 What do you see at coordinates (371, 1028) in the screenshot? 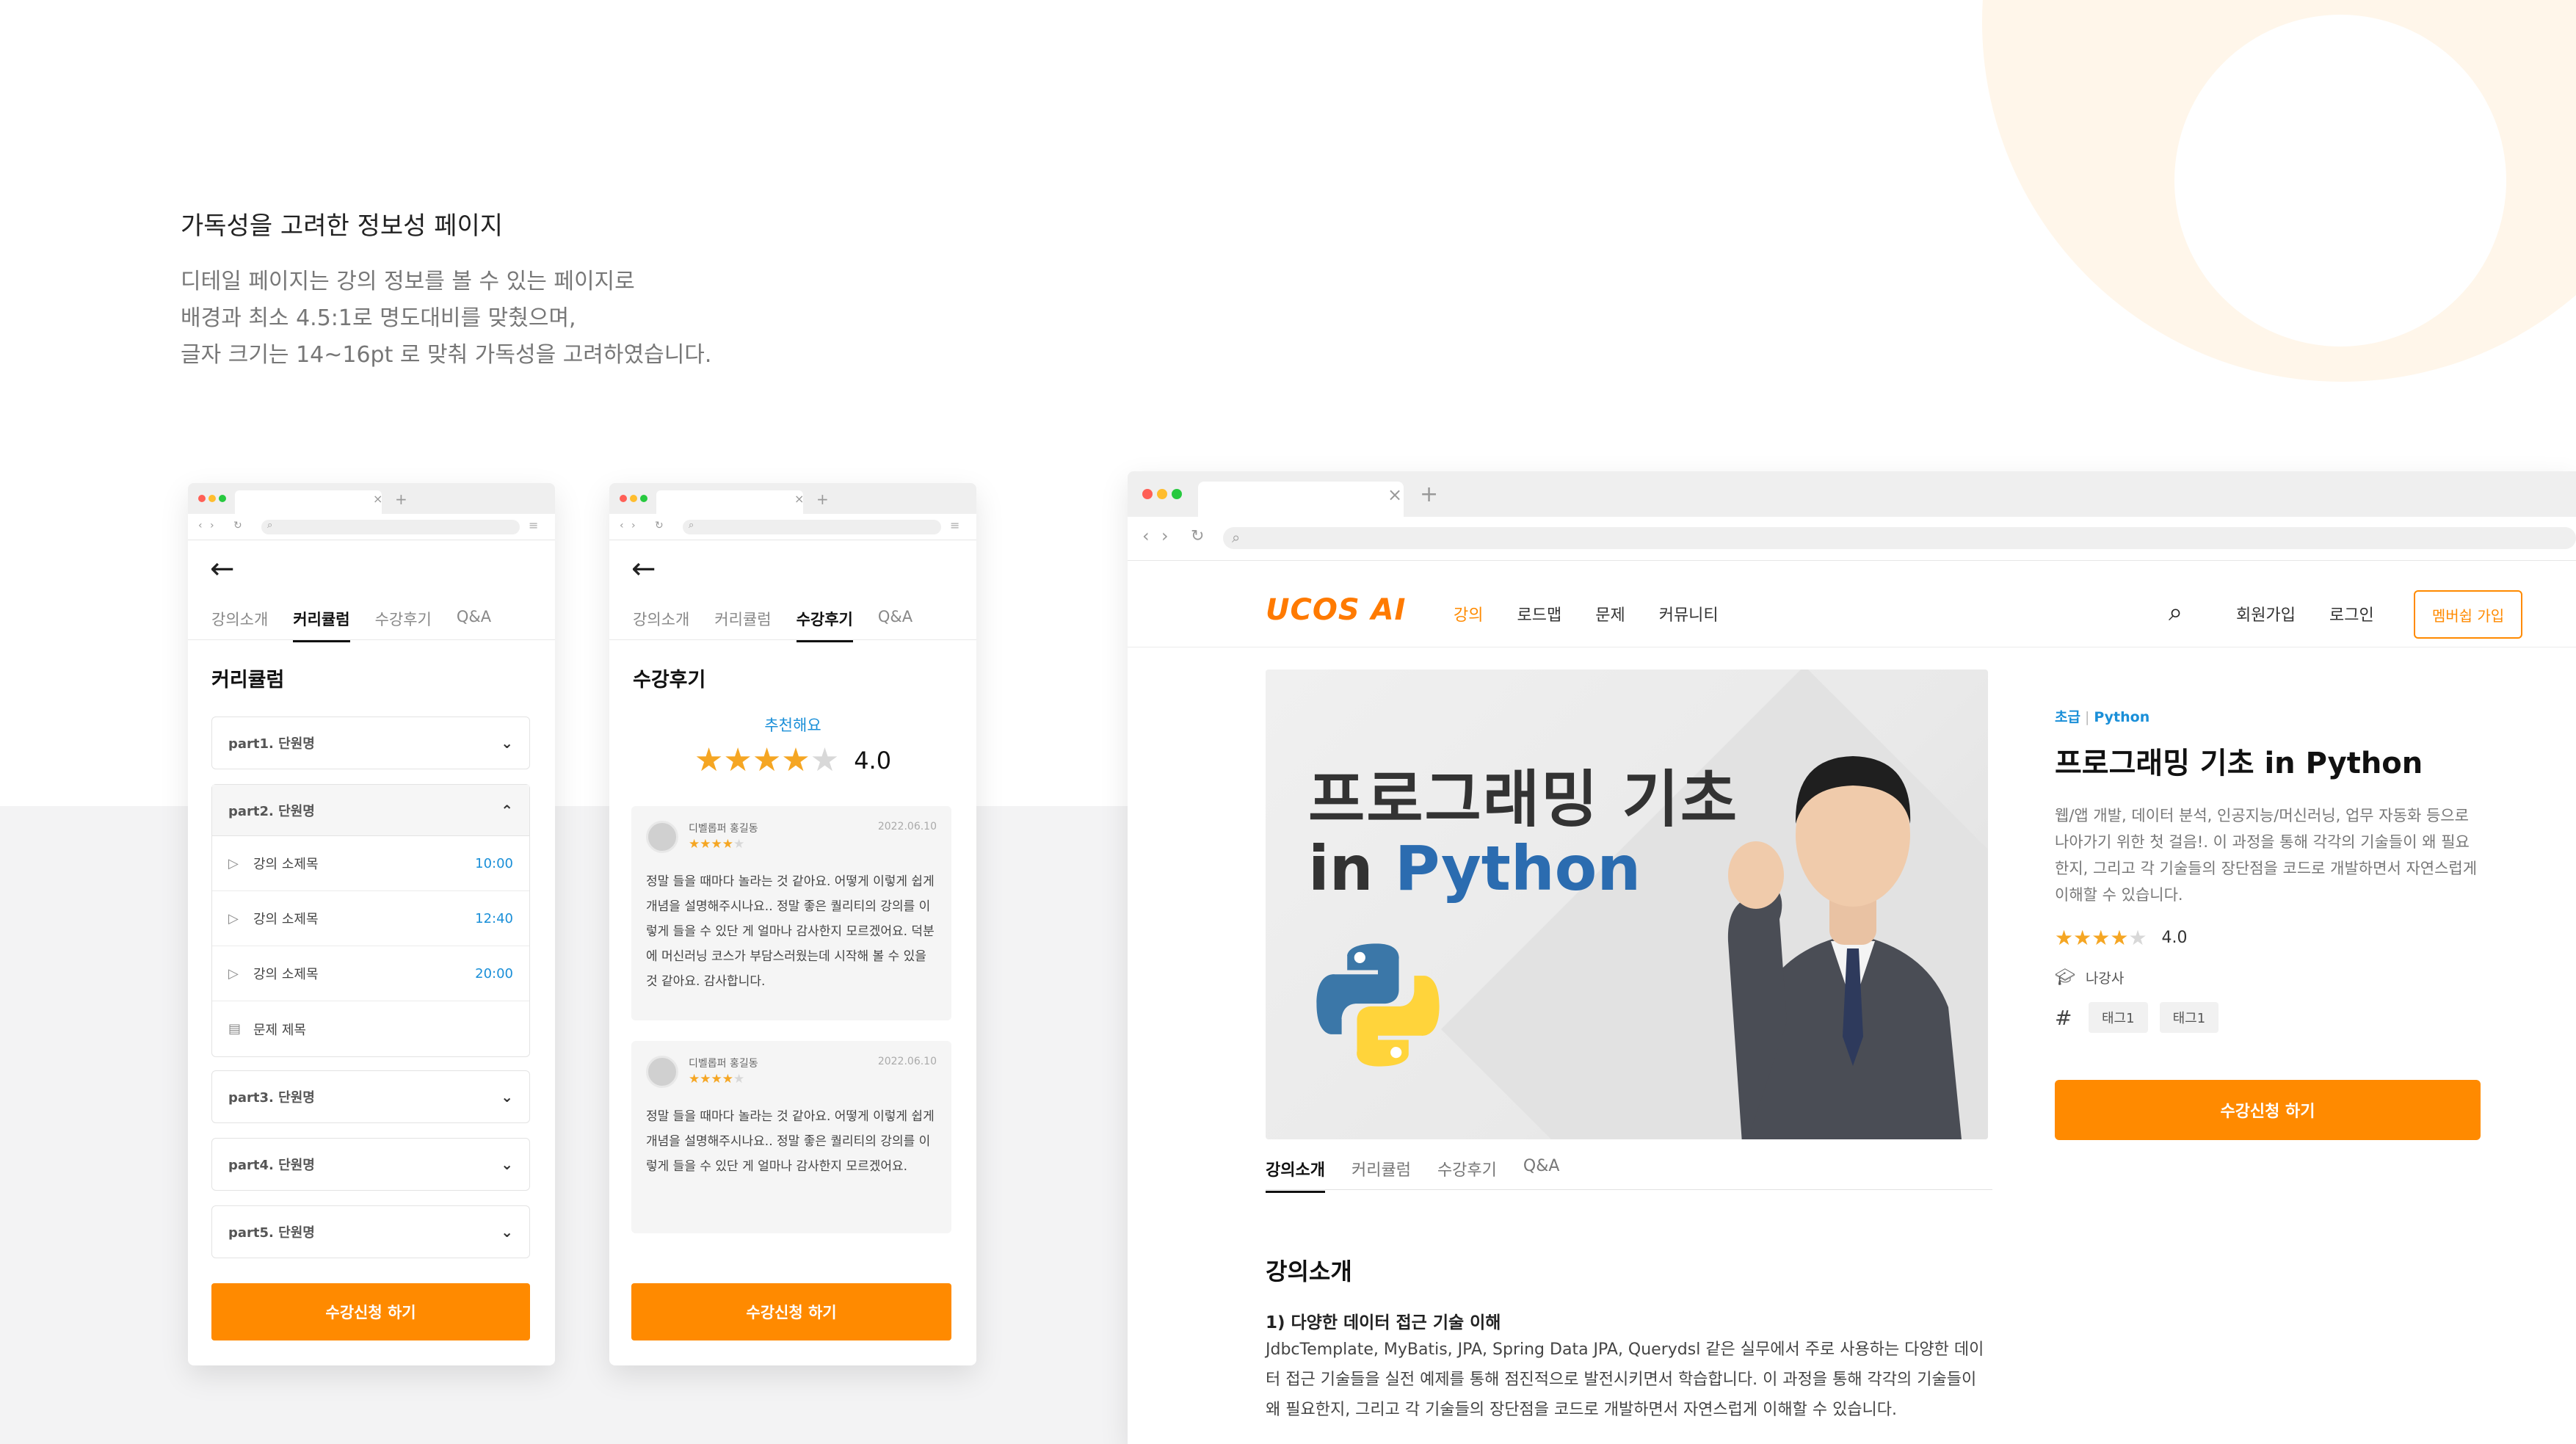
I see `quiz-row: ▤ 문제 제목` at bounding box center [371, 1028].